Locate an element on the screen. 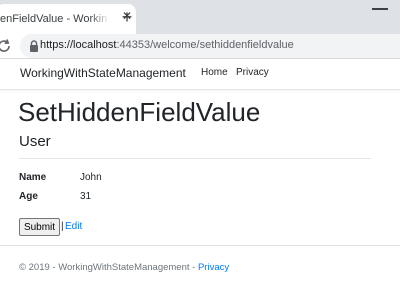  browser-tab: enFieldValue - WorkingW is located at coordinates (68, 19).